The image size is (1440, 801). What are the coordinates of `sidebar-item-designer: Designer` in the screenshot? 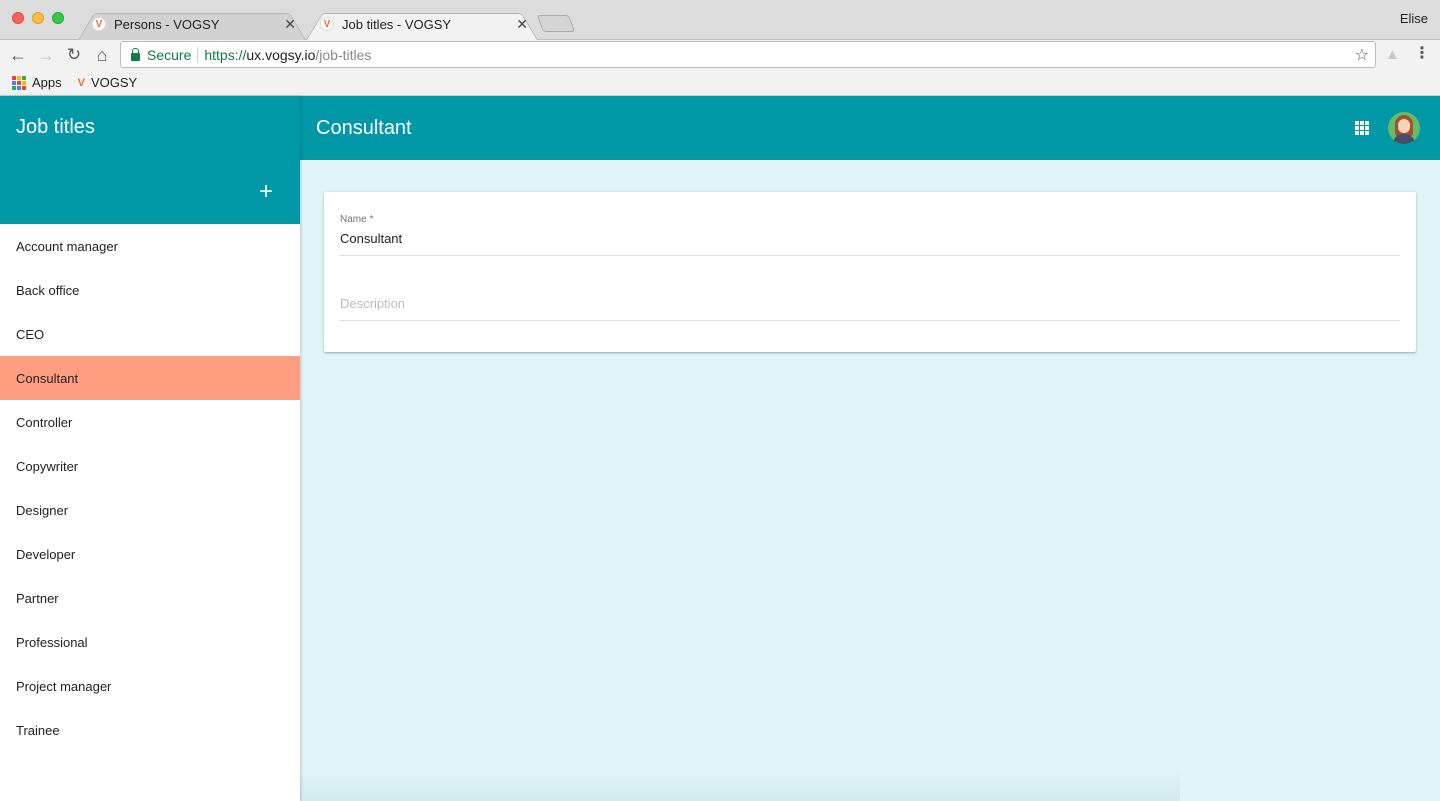 It's located at (150, 510).